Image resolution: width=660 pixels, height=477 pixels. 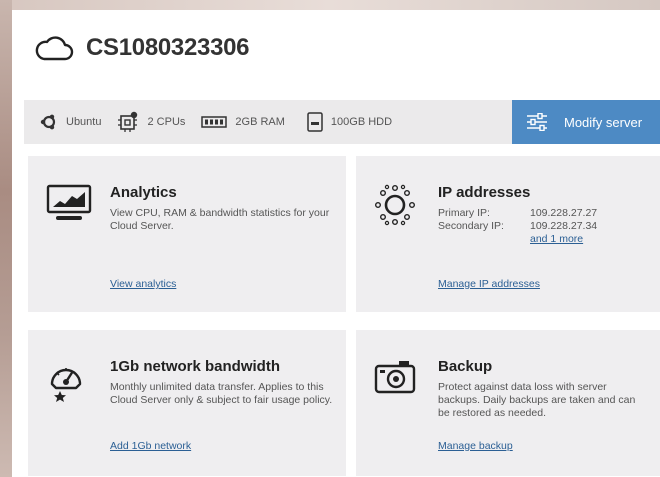 What do you see at coordinates (84, 122) in the screenshot?
I see `spec-os-label: Ubuntu` at bounding box center [84, 122].